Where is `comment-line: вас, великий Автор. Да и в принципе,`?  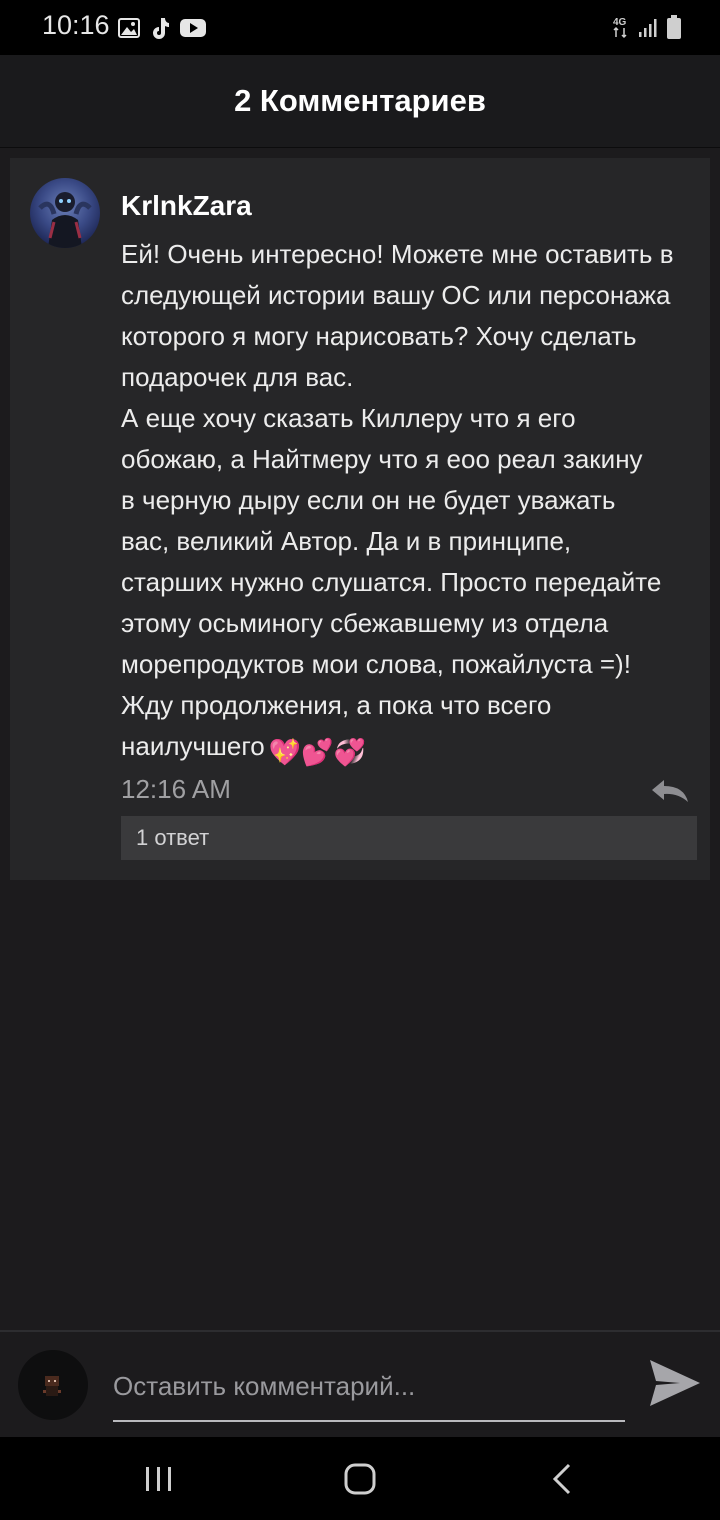
comment-line: вас, великий Автор. Да и в принципе, is located at coordinates (346, 541).